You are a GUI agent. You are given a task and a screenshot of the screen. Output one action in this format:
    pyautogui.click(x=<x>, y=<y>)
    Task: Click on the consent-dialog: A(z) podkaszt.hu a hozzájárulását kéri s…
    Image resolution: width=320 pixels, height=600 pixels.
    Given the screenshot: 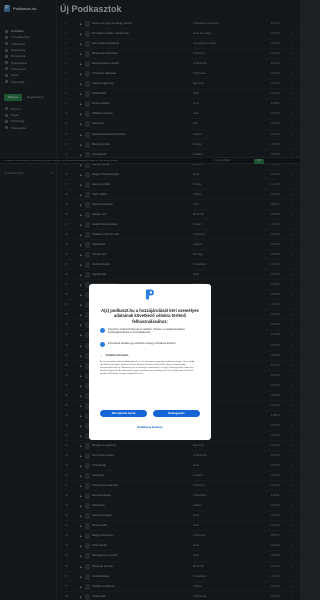 What is the action you would take?
    pyautogui.click(x=150, y=362)
    